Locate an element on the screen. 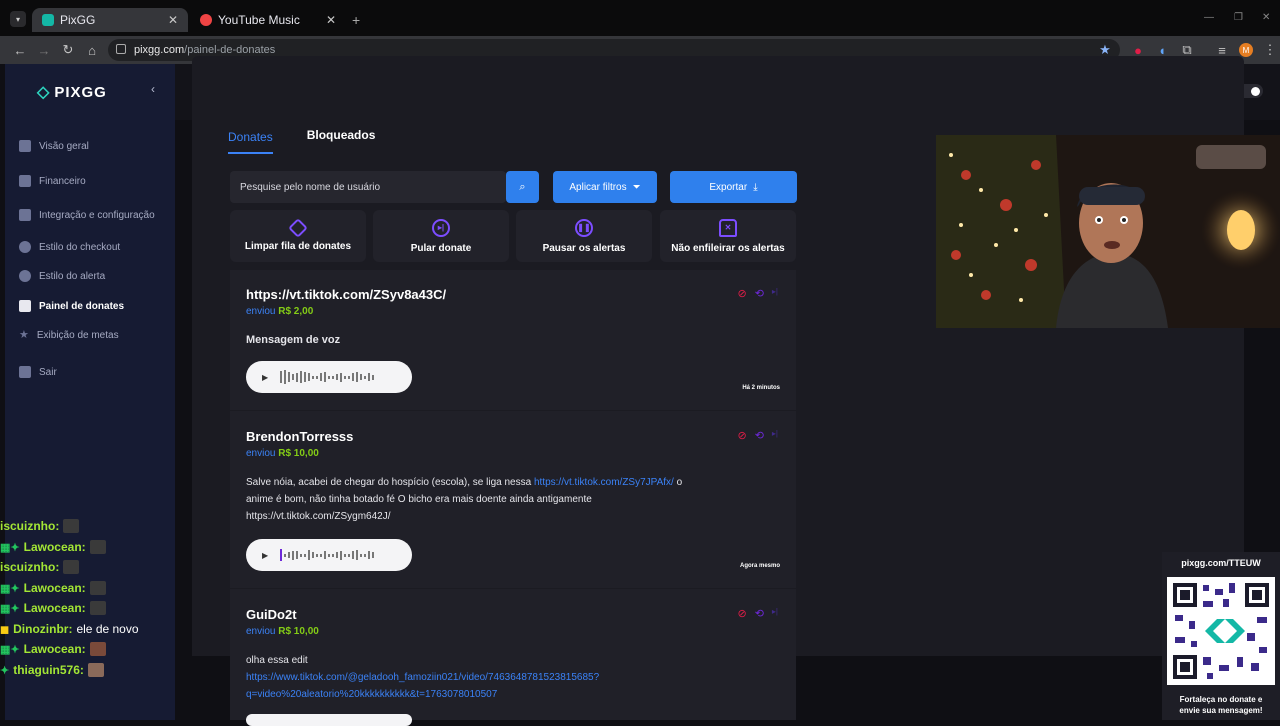  chat-username: thiaguin576: is located at coordinates (48, 670).